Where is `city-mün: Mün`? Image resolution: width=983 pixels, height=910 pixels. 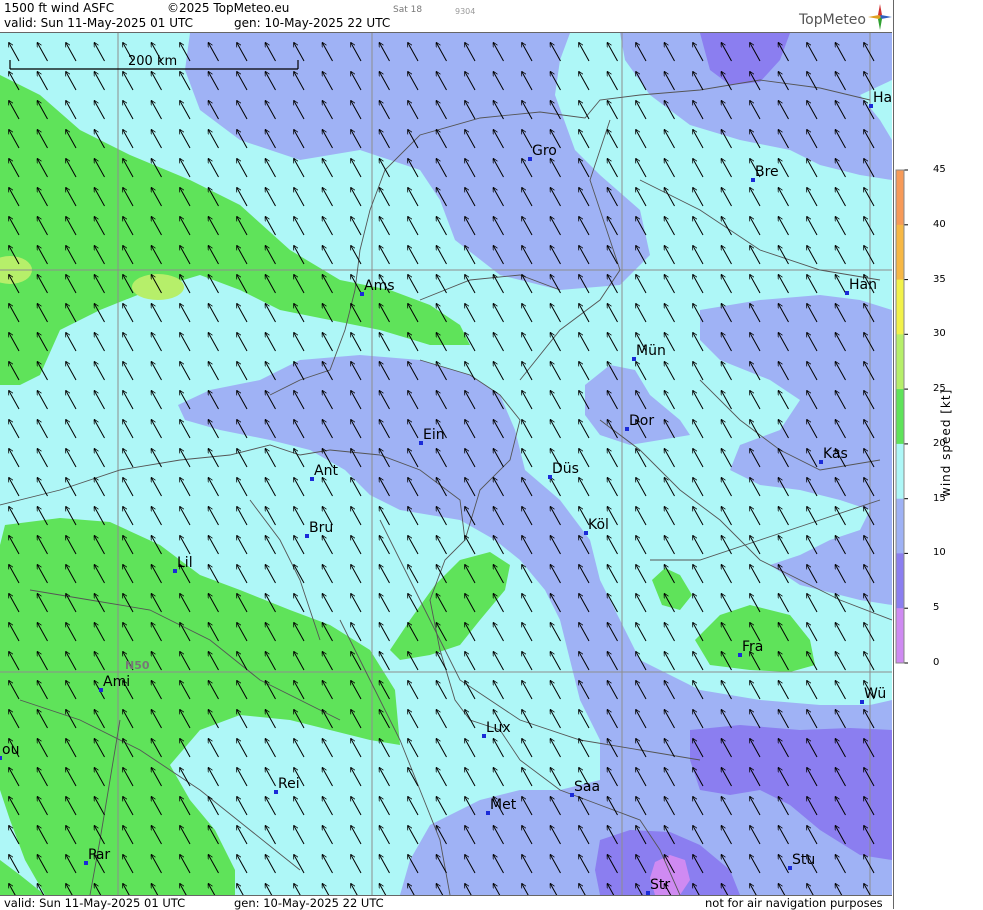
city-mün: Mün is located at coordinates (649, 352).